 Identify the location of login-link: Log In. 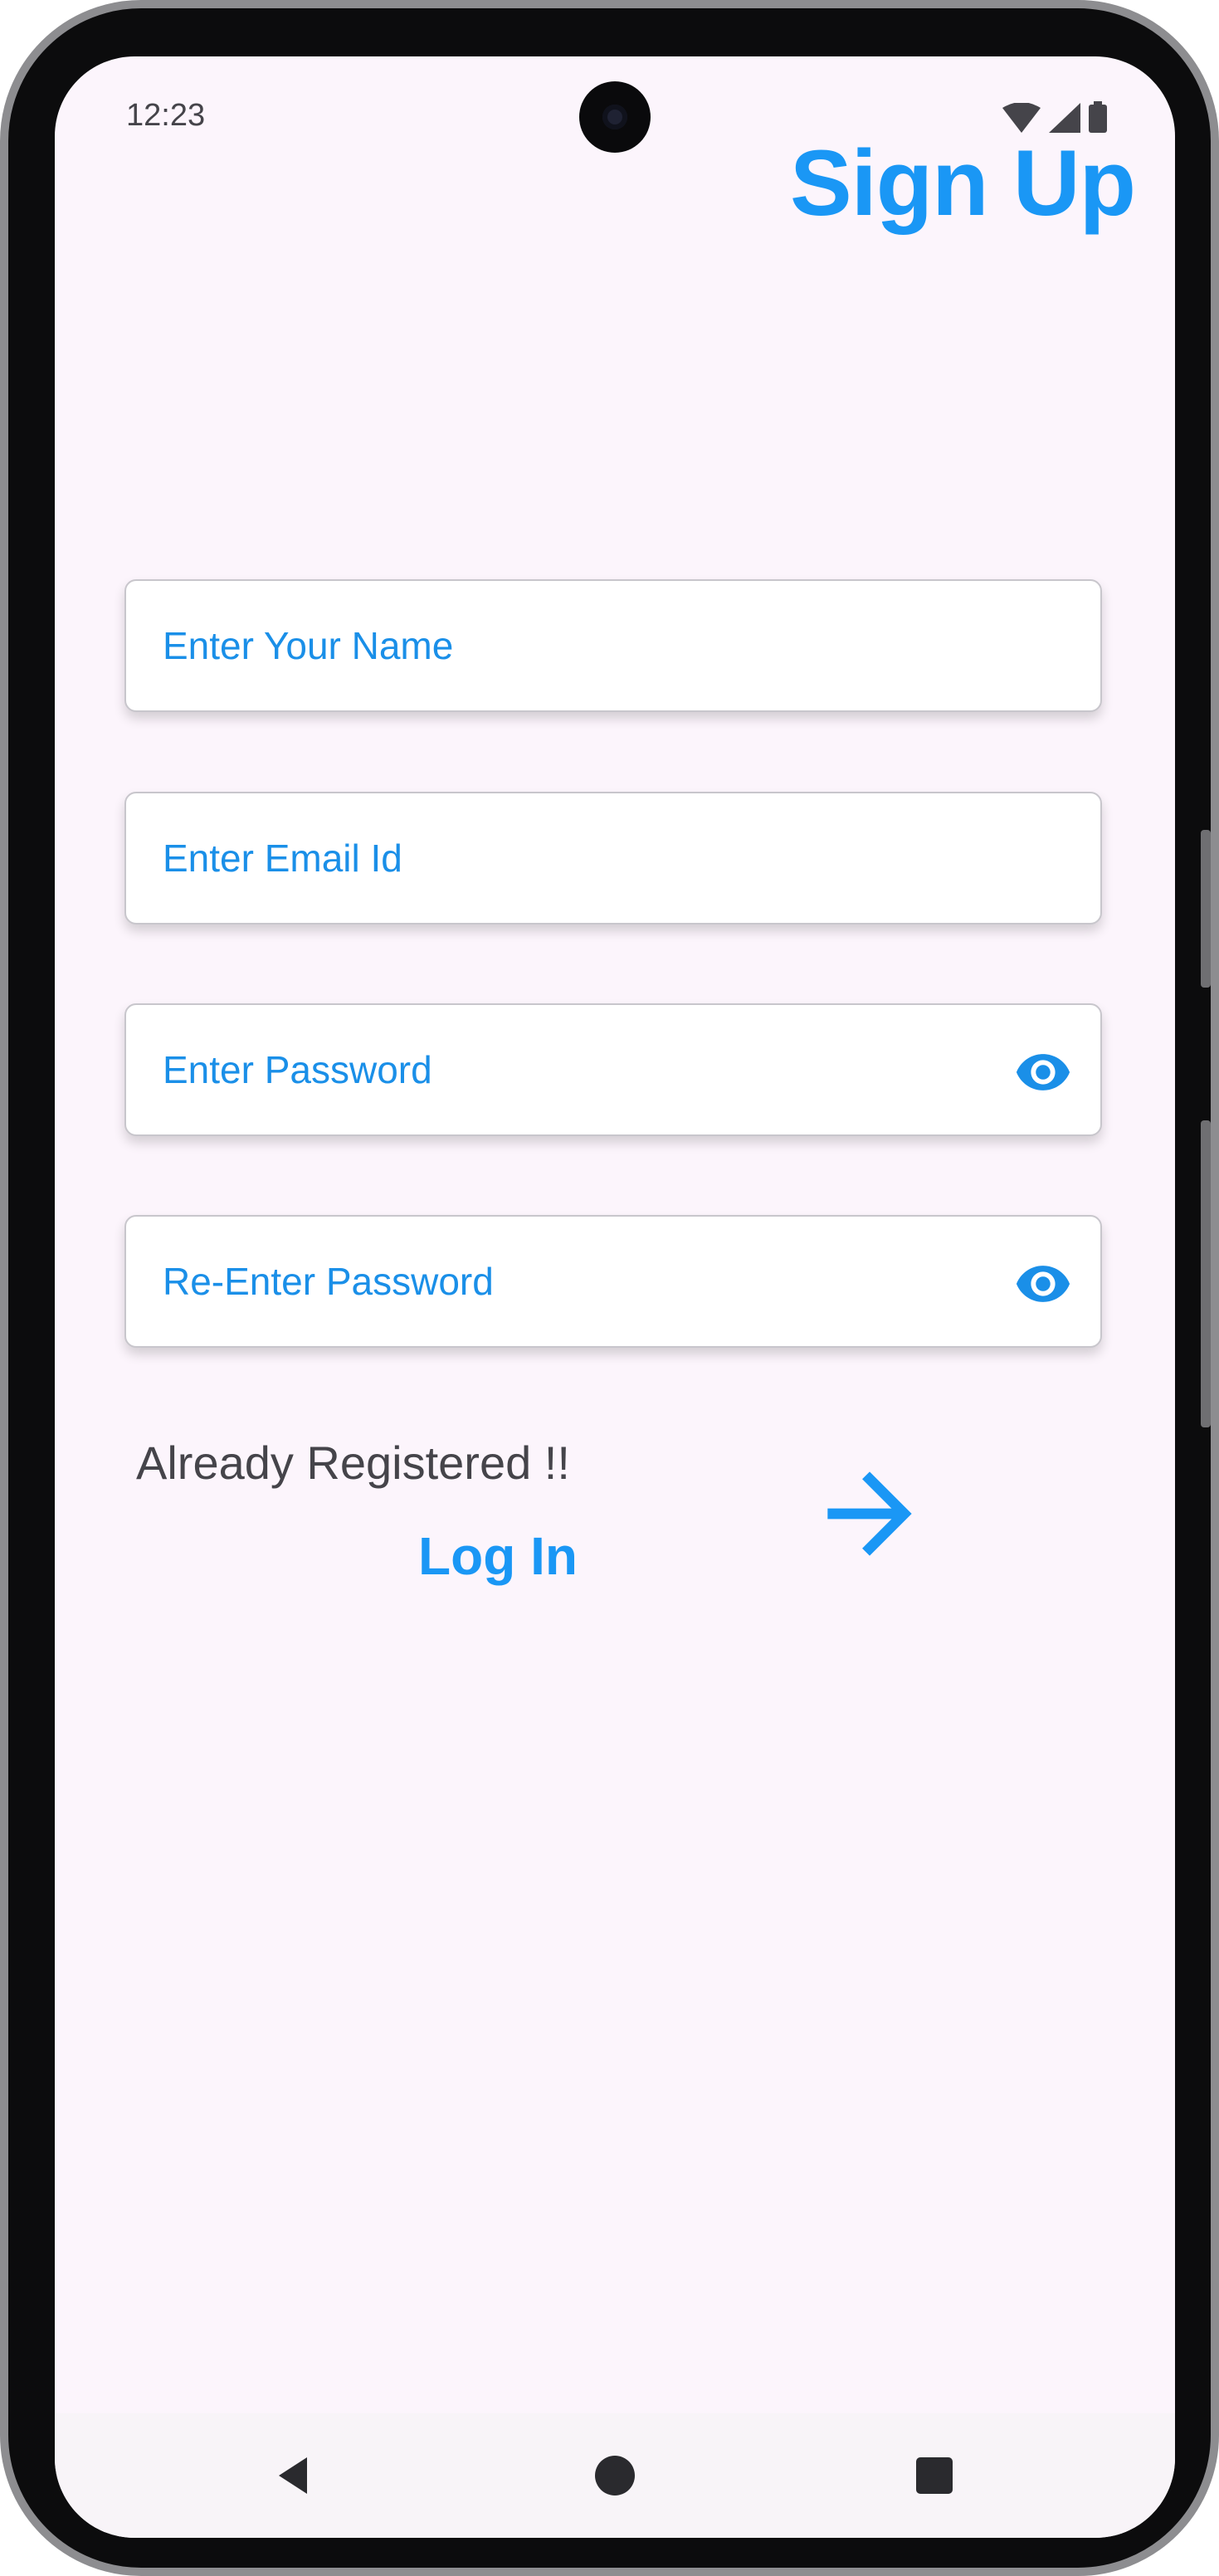
(498, 1556).